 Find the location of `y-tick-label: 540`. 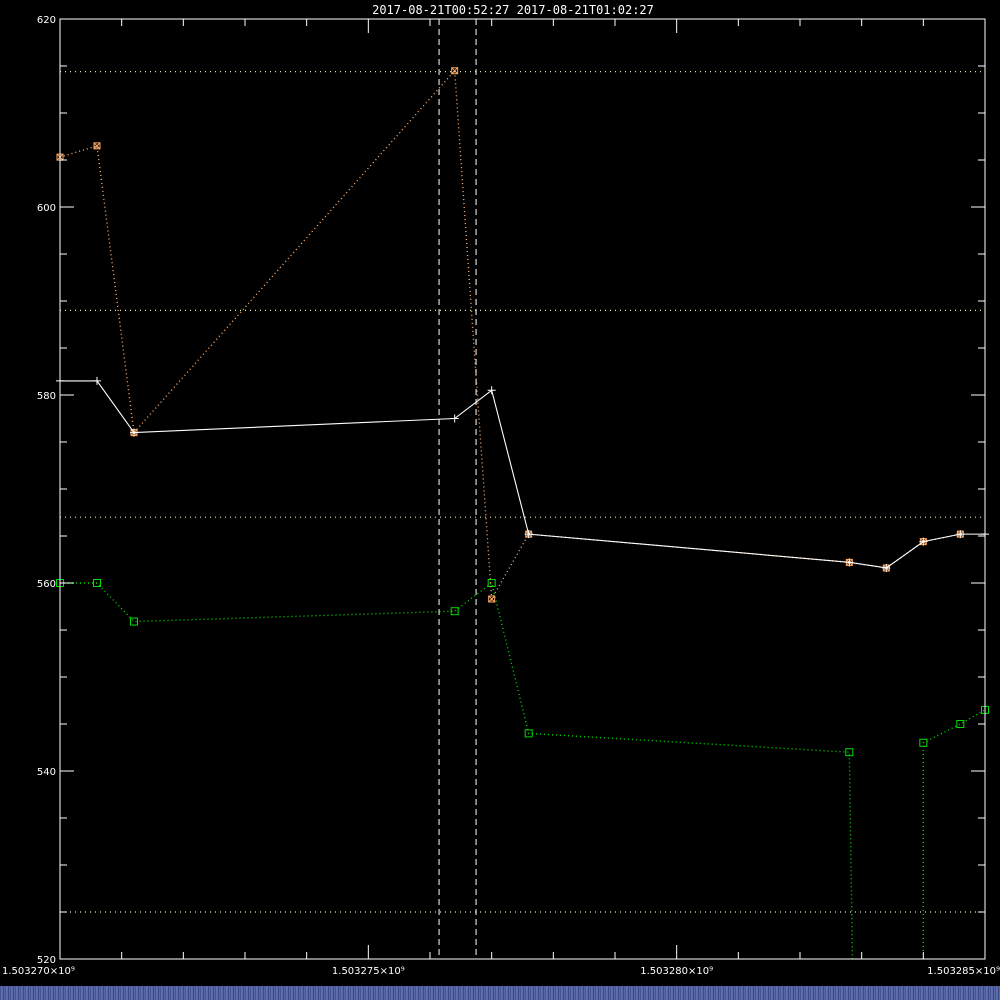

y-tick-label: 540 is located at coordinates (46, 772).